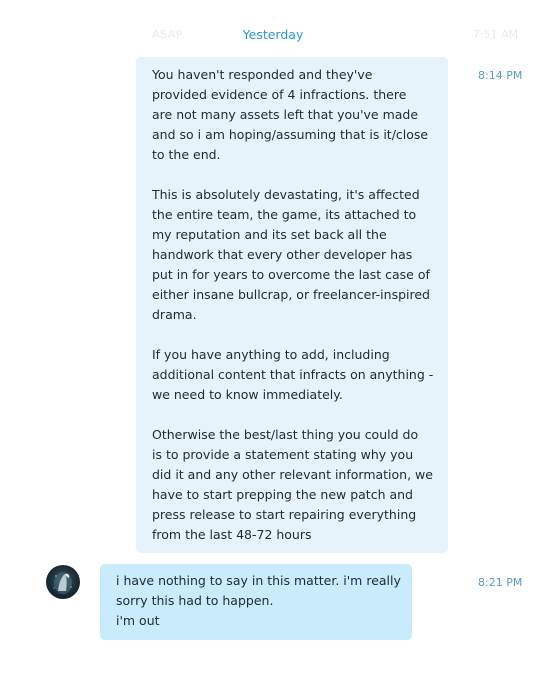 Image resolution: width=546 pixels, height=679 pixels. I want to click on message-line: sorry this had to happen., so click(195, 600).